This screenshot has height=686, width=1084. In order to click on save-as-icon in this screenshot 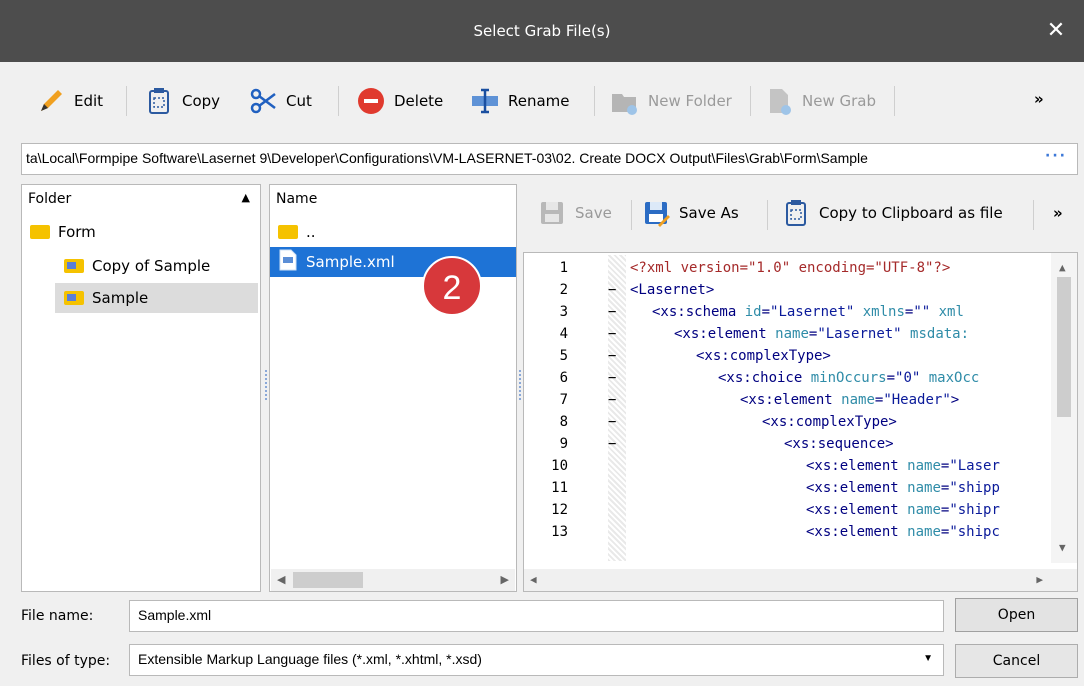, I will do `click(656, 213)`.